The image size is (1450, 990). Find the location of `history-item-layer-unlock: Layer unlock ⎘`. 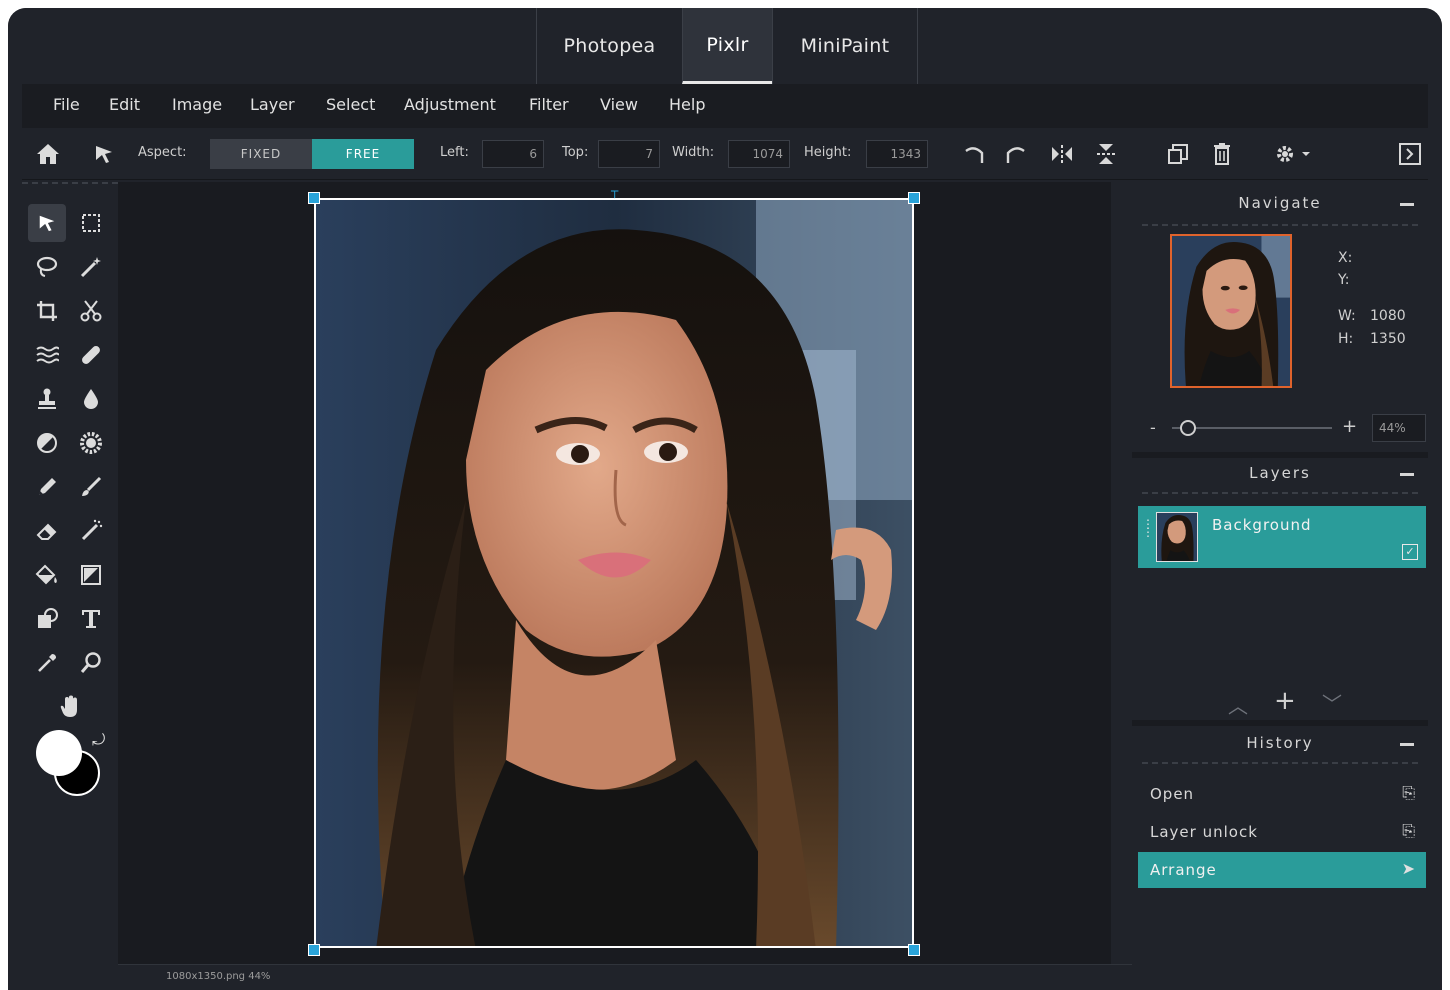

history-item-layer-unlock: Layer unlock ⎘ is located at coordinates (1282, 832).